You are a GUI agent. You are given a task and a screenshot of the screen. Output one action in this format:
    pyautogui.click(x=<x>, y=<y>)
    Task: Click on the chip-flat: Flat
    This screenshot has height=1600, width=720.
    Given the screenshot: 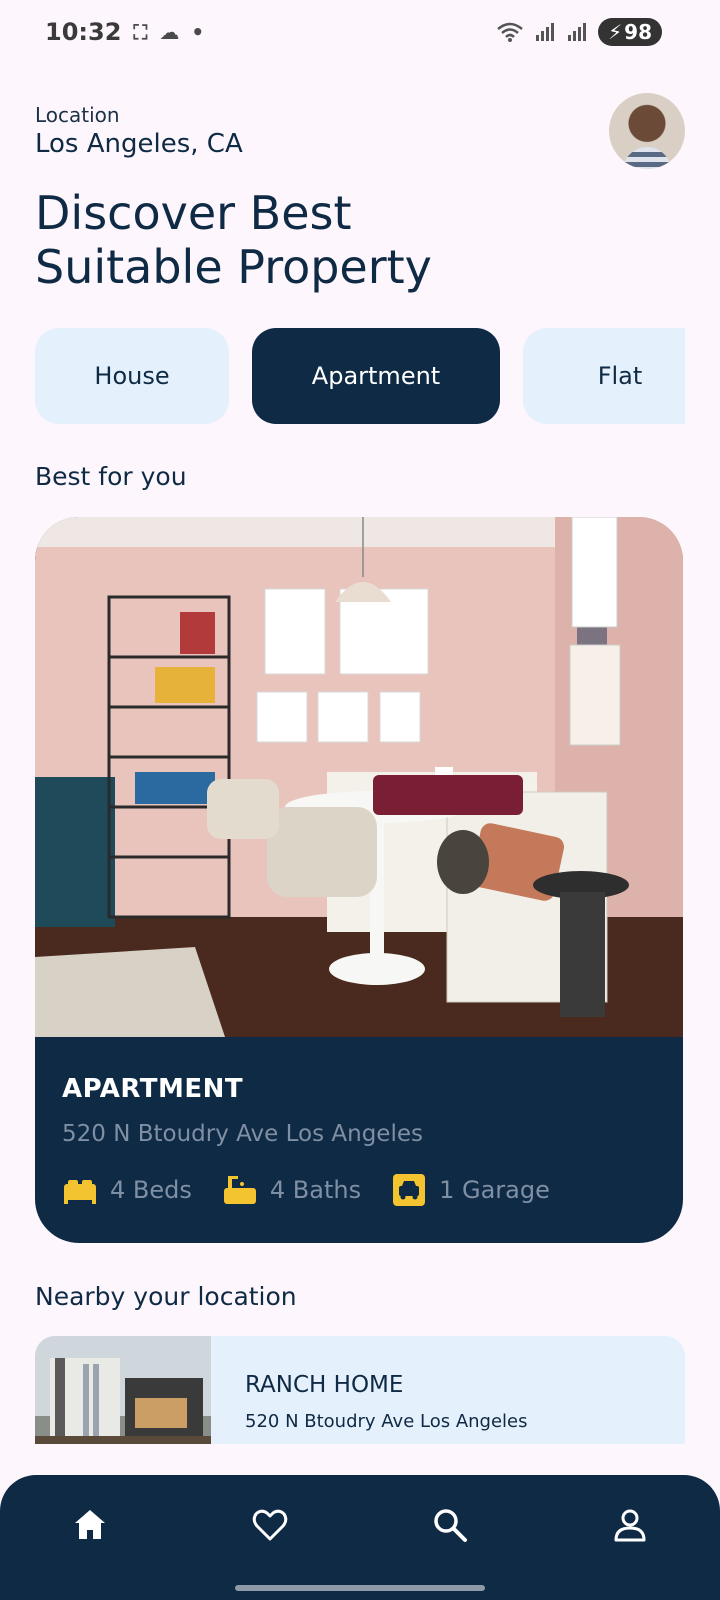 What is the action you would take?
    pyautogui.click(x=604, y=376)
    